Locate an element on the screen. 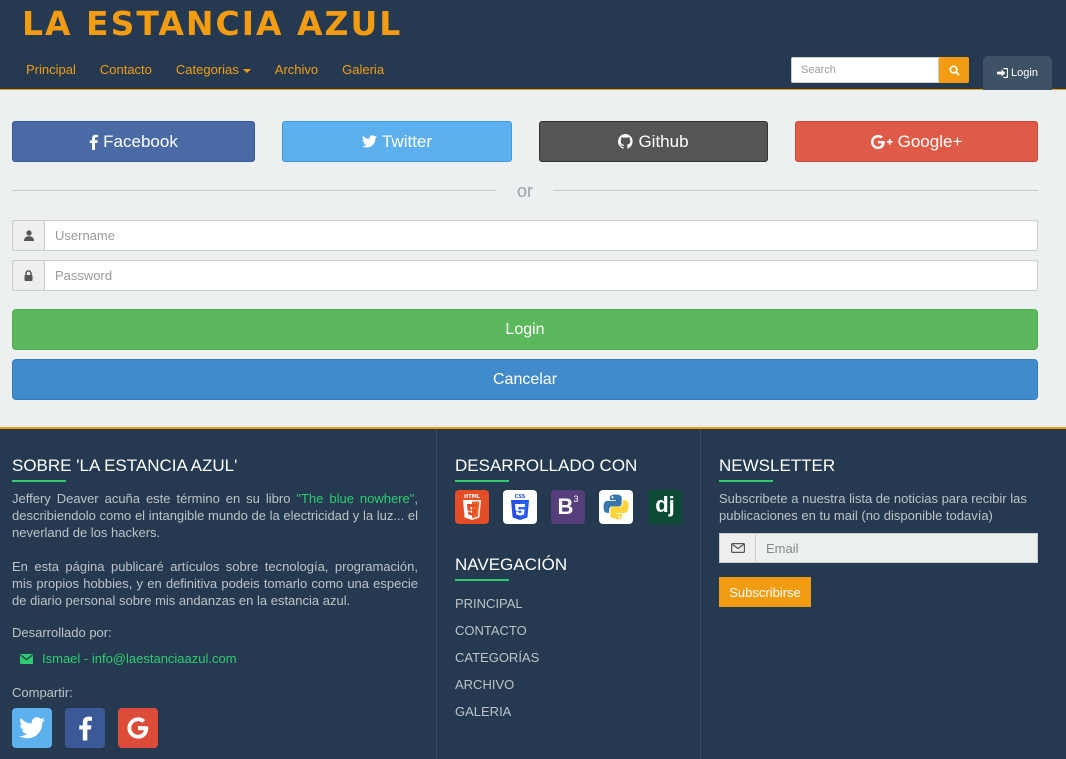 The image size is (1066, 759). footer-nav-galeria: GALERIA is located at coordinates (483, 711).